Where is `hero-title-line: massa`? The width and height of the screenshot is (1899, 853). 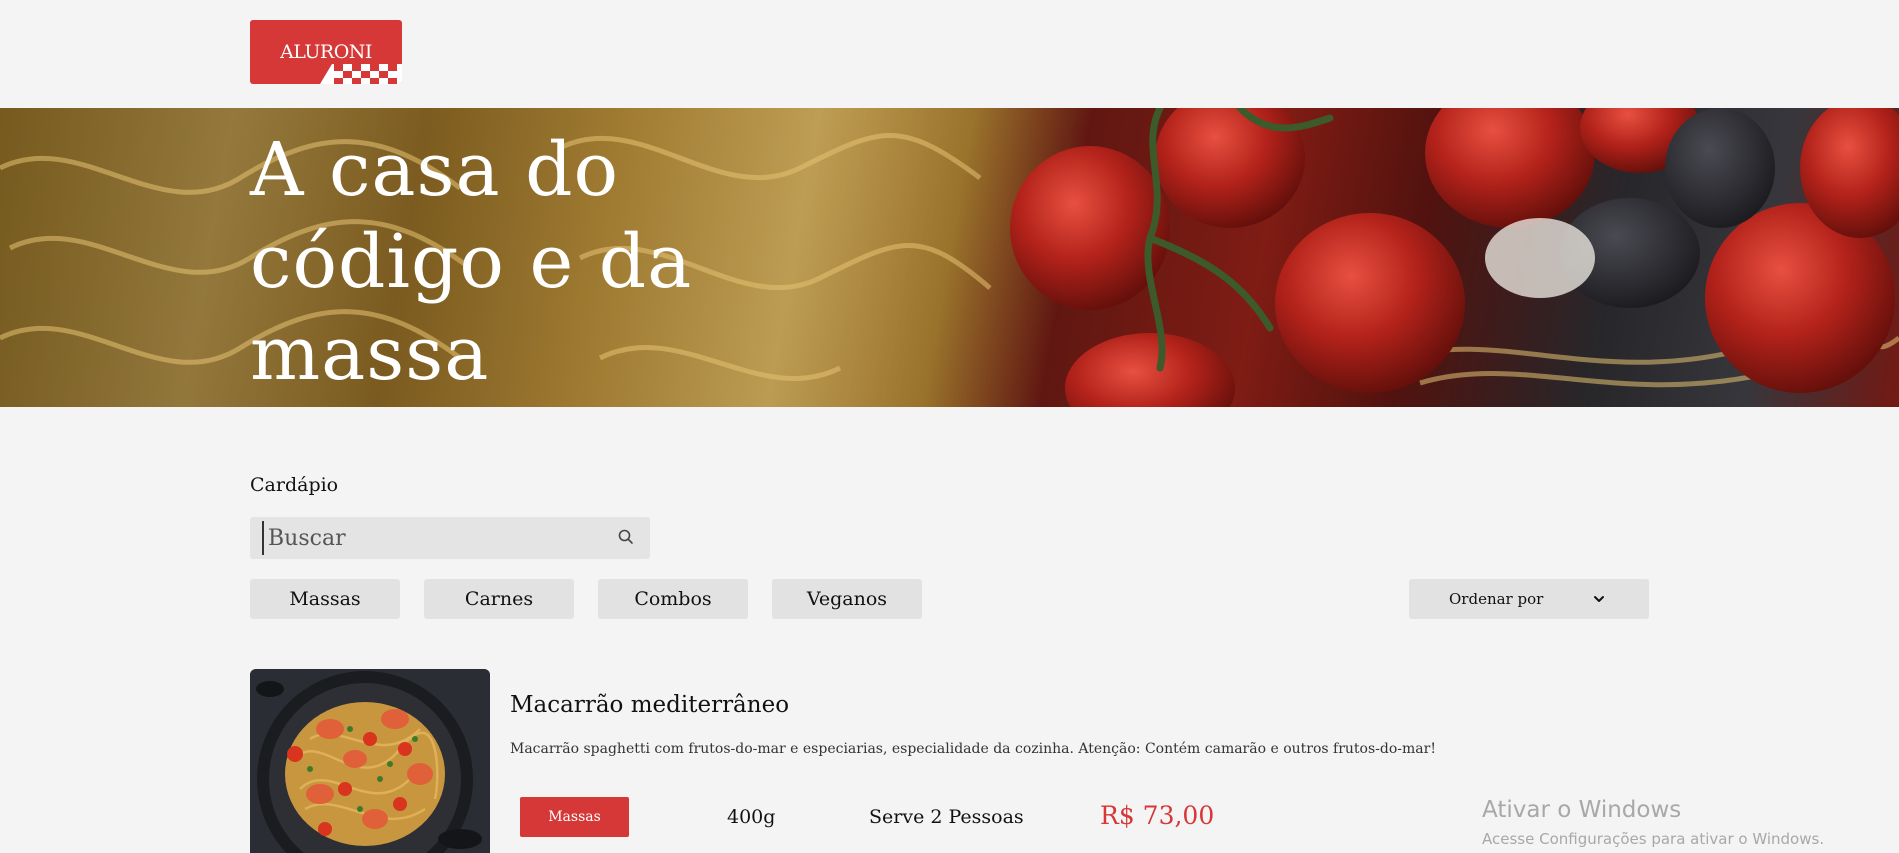 hero-title-line: massa is located at coordinates (370, 354).